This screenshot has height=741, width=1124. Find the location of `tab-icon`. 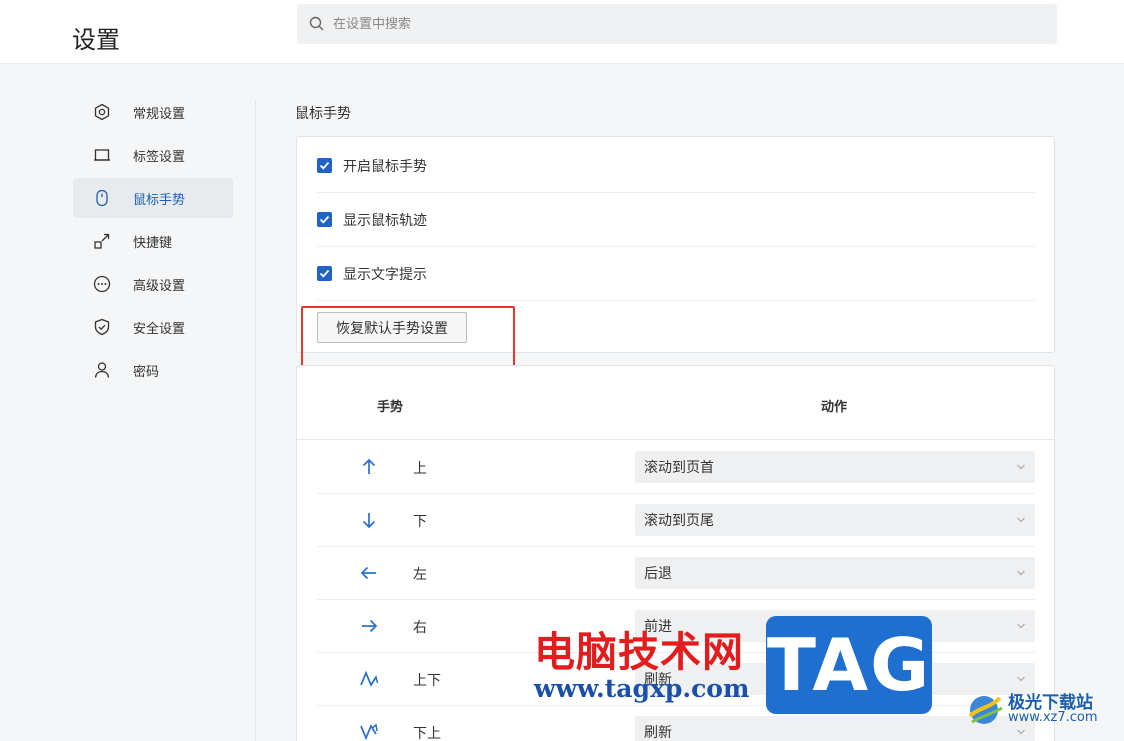

tab-icon is located at coordinates (102, 155).